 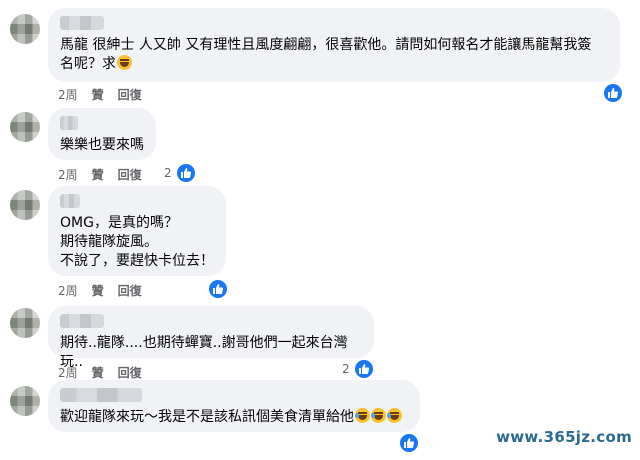 I want to click on comment-text: OMG，是真的嗎？ 期待龍隊旋風。 不說了，要趕快卡位去！, so click(x=137, y=242).